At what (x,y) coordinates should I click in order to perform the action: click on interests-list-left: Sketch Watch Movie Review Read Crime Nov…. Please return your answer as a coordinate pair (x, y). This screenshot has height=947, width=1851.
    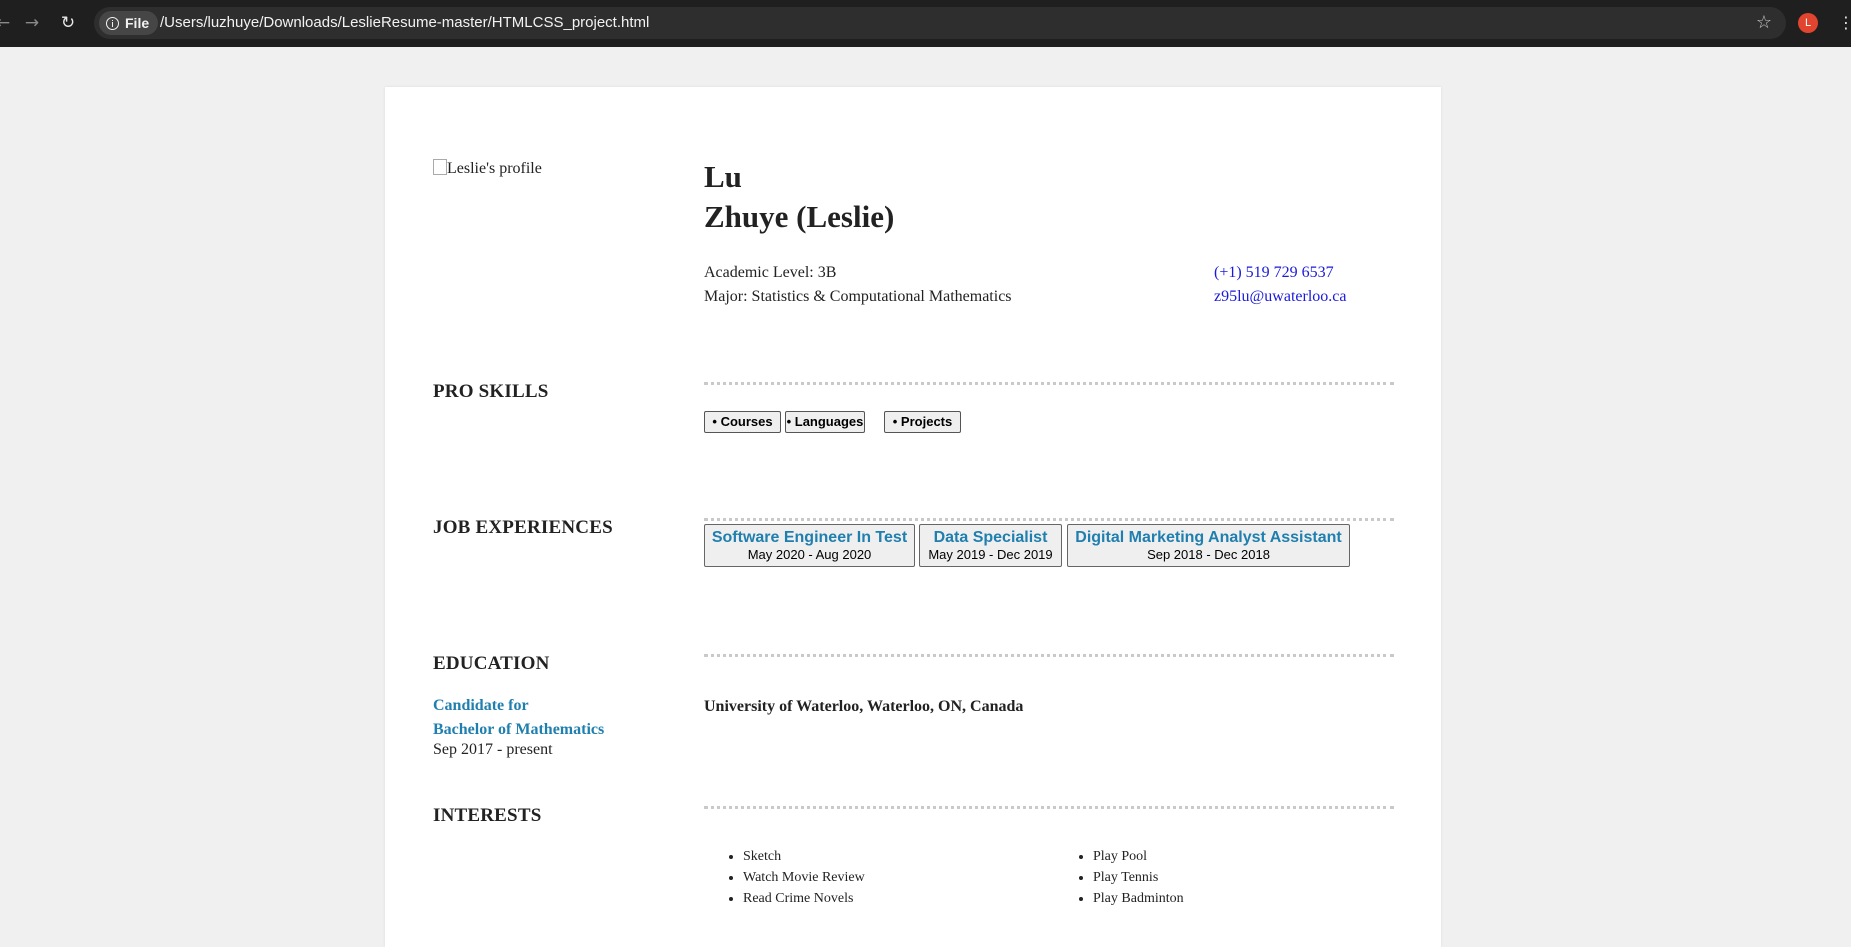
    Looking at the image, I should click on (793, 877).